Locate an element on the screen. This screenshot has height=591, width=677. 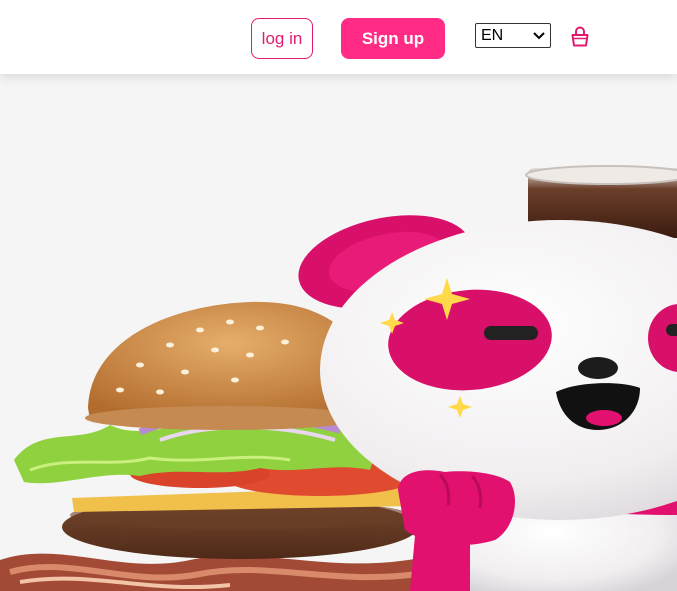
shopping-bag-icon is located at coordinates (580, 37).